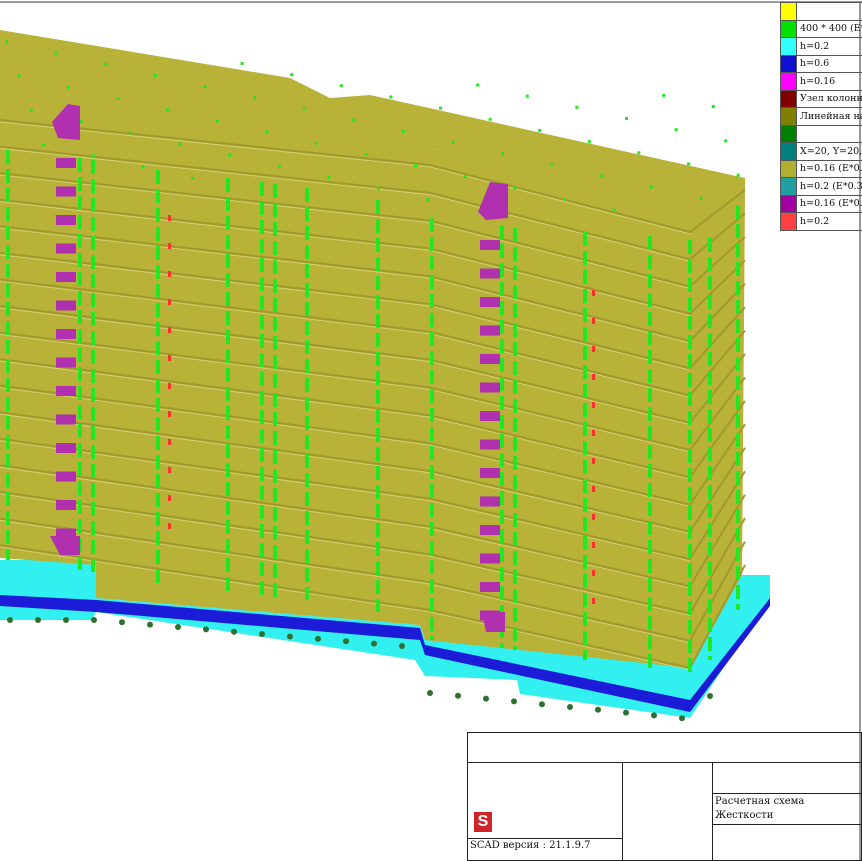 The image size is (862, 861). I want to click on legend-item: h=0.16, so click(821, 82).